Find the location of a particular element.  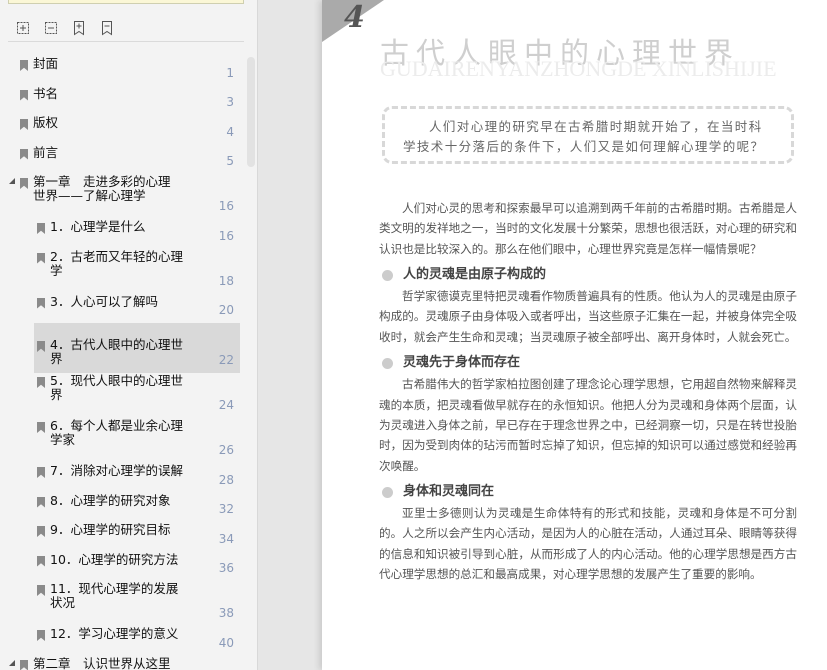

bookmark-item: 第二章 认识世界从这里开 is located at coordinates (122, 663).